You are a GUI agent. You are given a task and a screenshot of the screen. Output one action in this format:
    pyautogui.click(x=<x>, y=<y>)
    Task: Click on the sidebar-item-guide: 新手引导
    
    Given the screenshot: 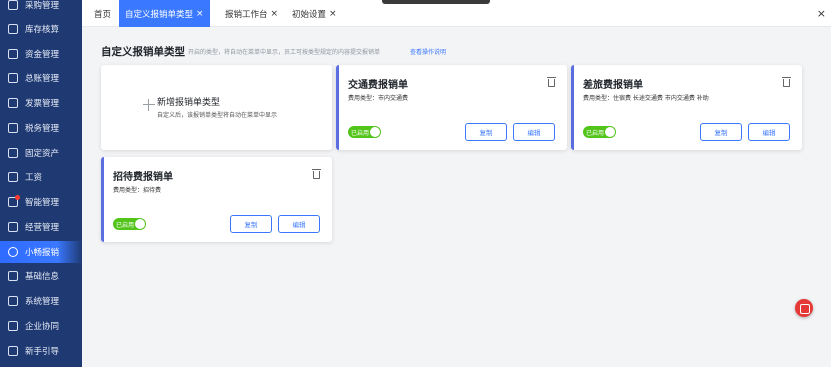 What is the action you would take?
    pyautogui.click(x=41, y=351)
    